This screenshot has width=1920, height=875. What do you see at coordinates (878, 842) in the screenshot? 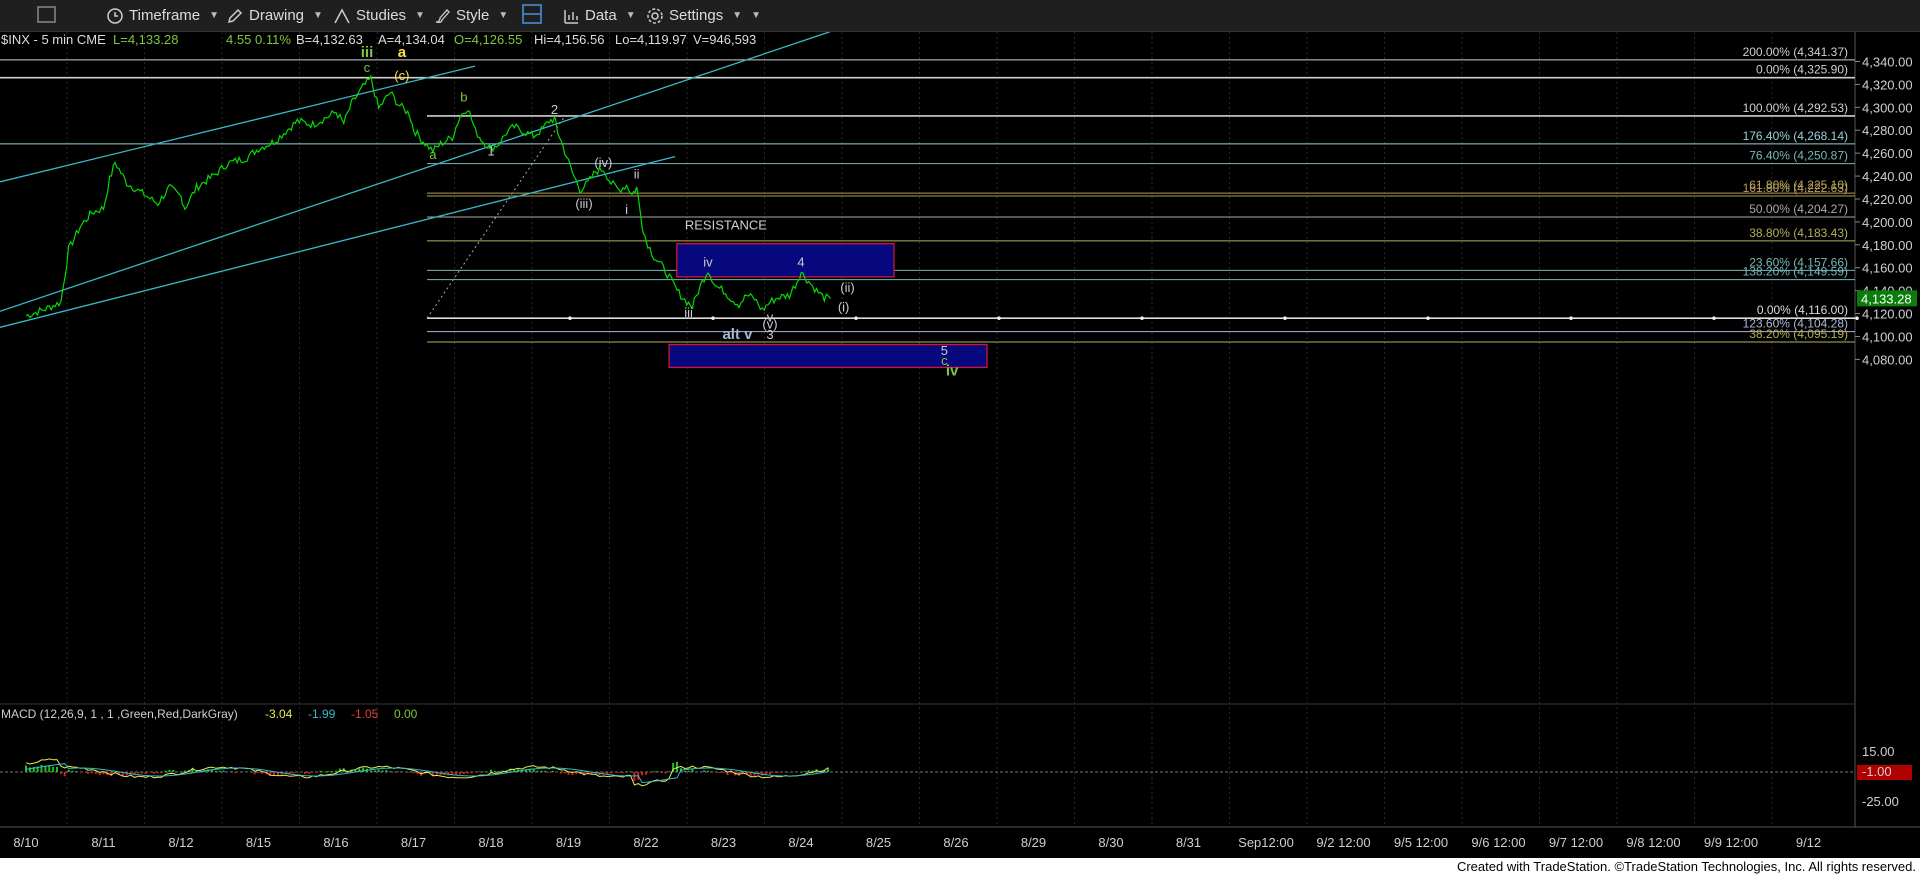
I see `date-tick-label: 8/25` at bounding box center [878, 842].